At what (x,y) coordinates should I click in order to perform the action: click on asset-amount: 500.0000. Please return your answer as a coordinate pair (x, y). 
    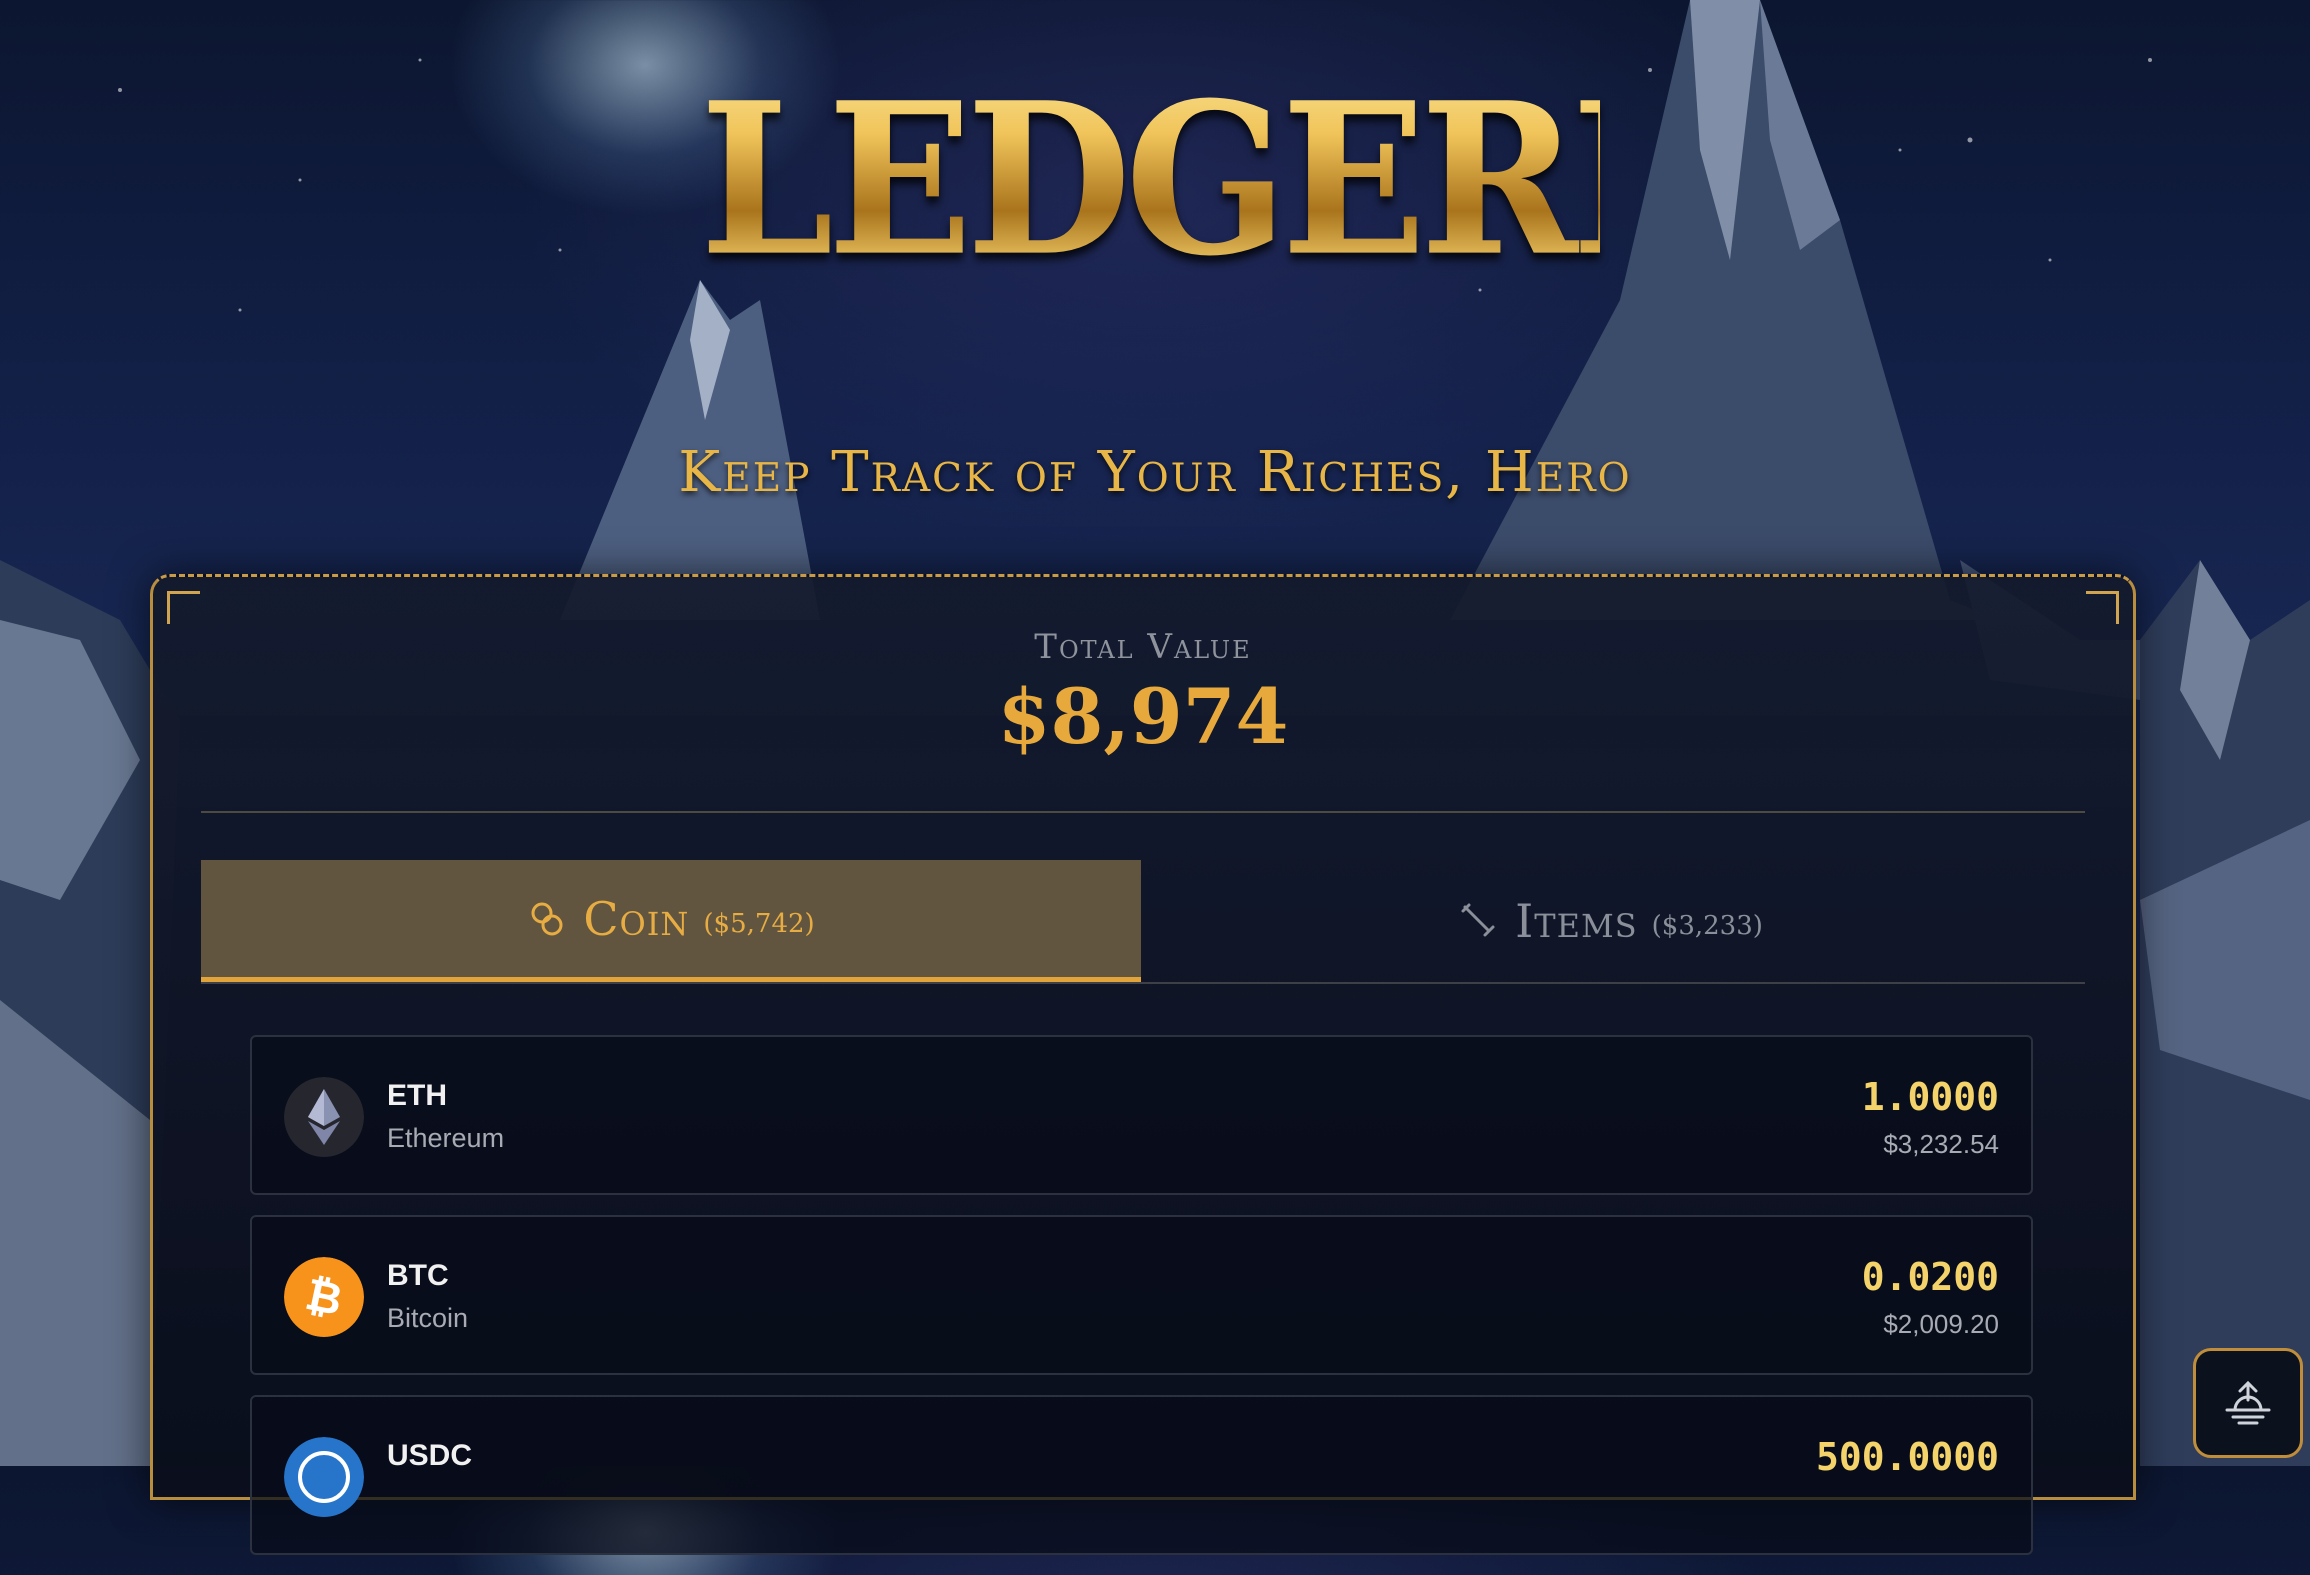
    Looking at the image, I should click on (1907, 1457).